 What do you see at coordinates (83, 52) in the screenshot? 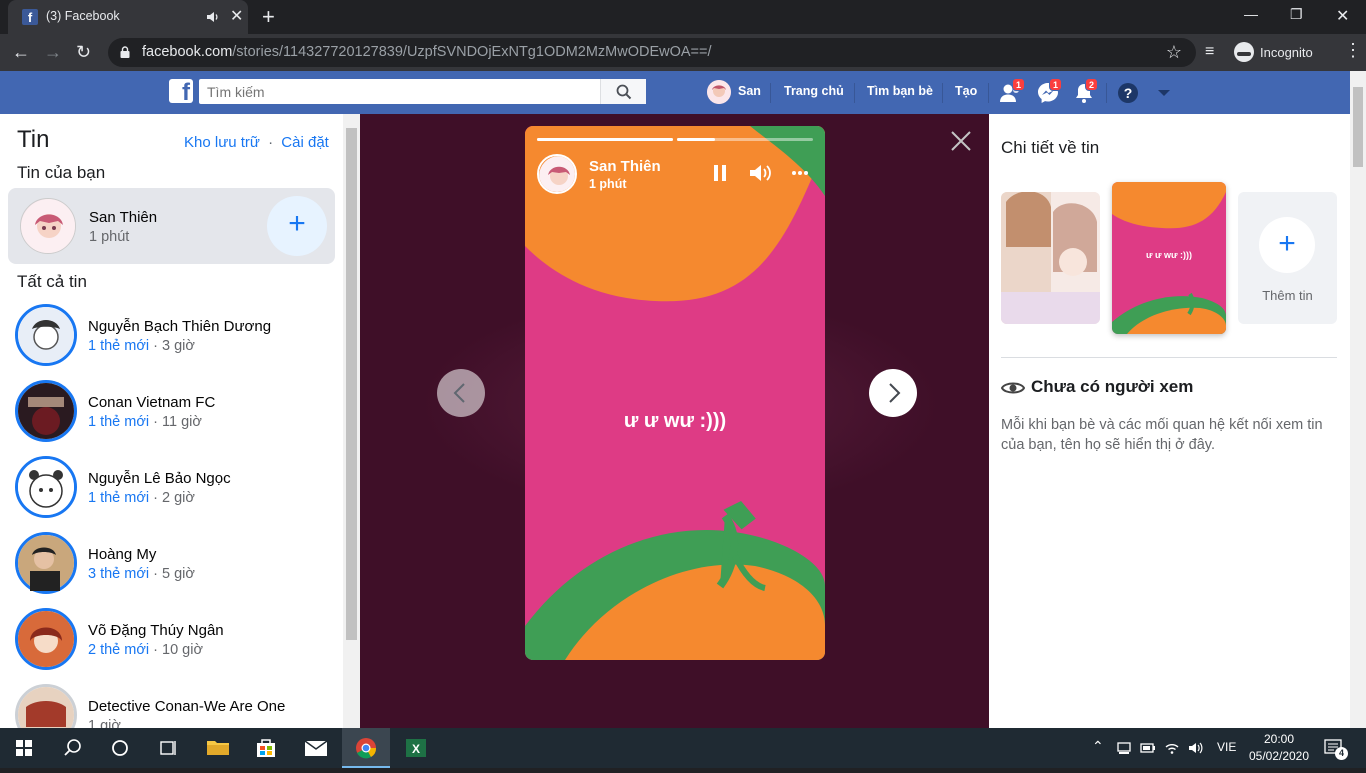
I see `reload-icon: ↻` at bounding box center [83, 52].